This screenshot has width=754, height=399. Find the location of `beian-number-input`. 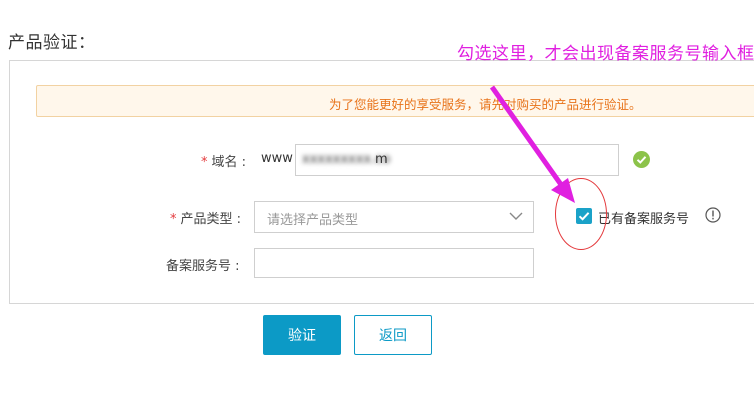

beian-number-input is located at coordinates (394, 263).